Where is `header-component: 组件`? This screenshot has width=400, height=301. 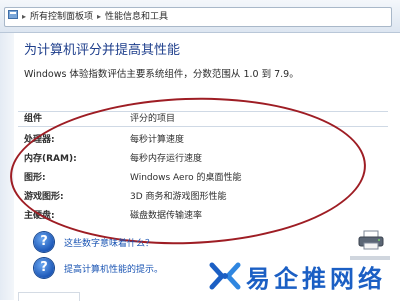
header-component: 组件 is located at coordinates (33, 119).